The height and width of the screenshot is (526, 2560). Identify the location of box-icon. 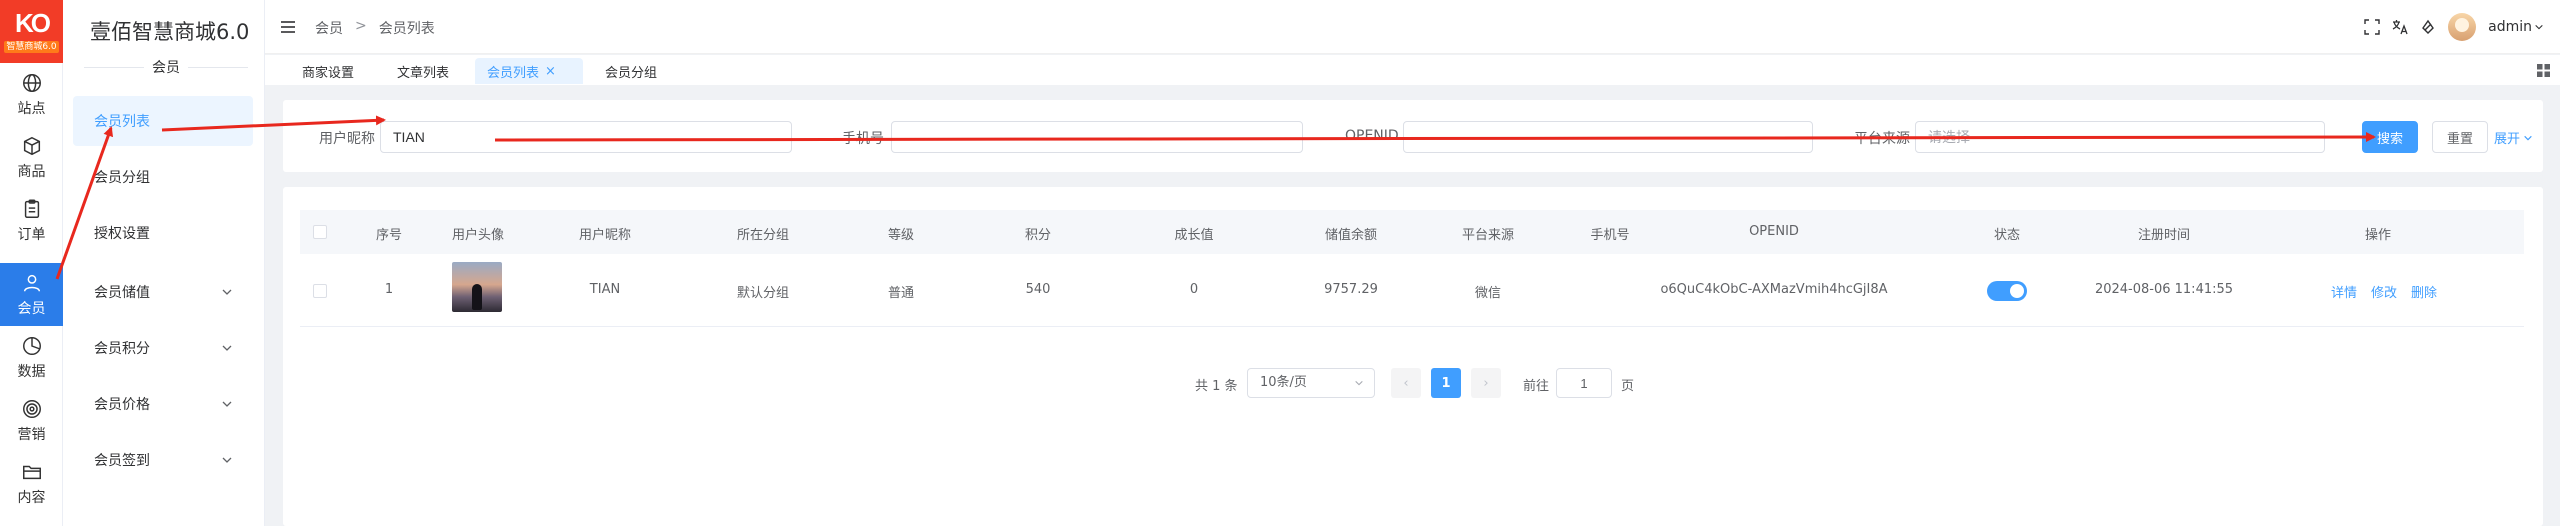
(31, 145).